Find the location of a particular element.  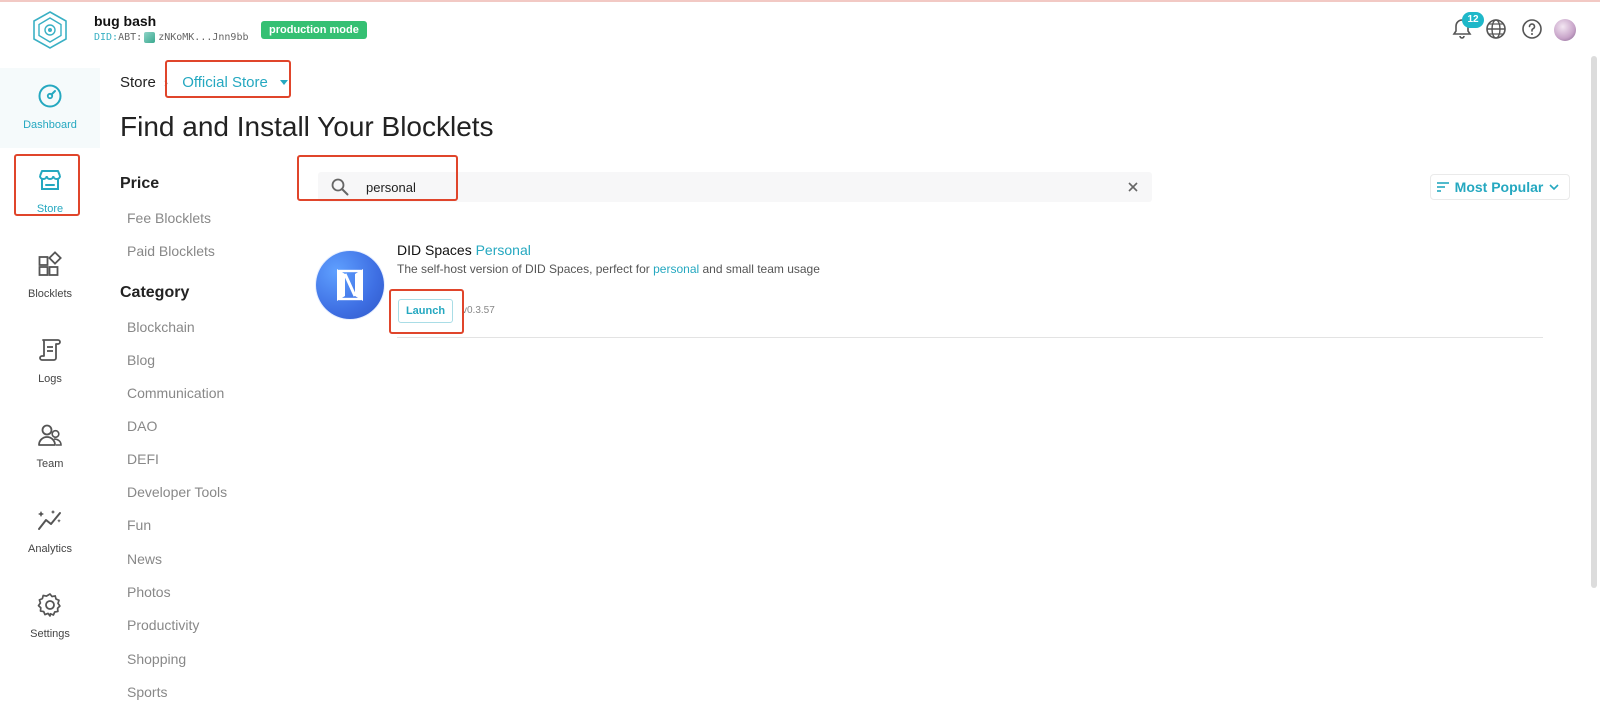

globe-icon is located at coordinates (1496, 29).